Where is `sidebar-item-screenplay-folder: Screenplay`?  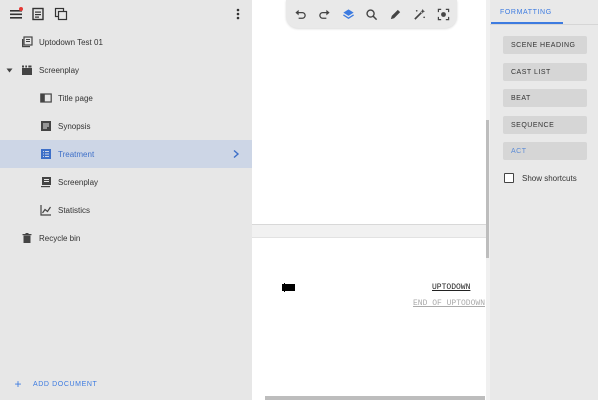
sidebar-item-screenplay-folder: Screenplay is located at coordinates (126, 70).